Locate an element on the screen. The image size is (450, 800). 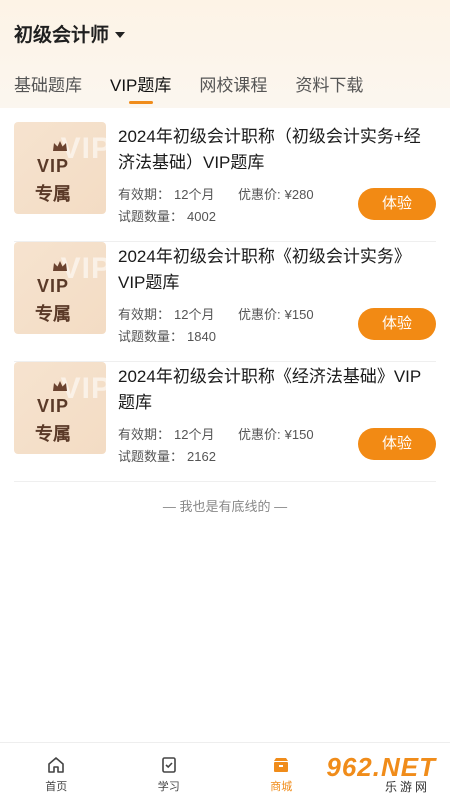
store-icon is located at coordinates (281, 765).